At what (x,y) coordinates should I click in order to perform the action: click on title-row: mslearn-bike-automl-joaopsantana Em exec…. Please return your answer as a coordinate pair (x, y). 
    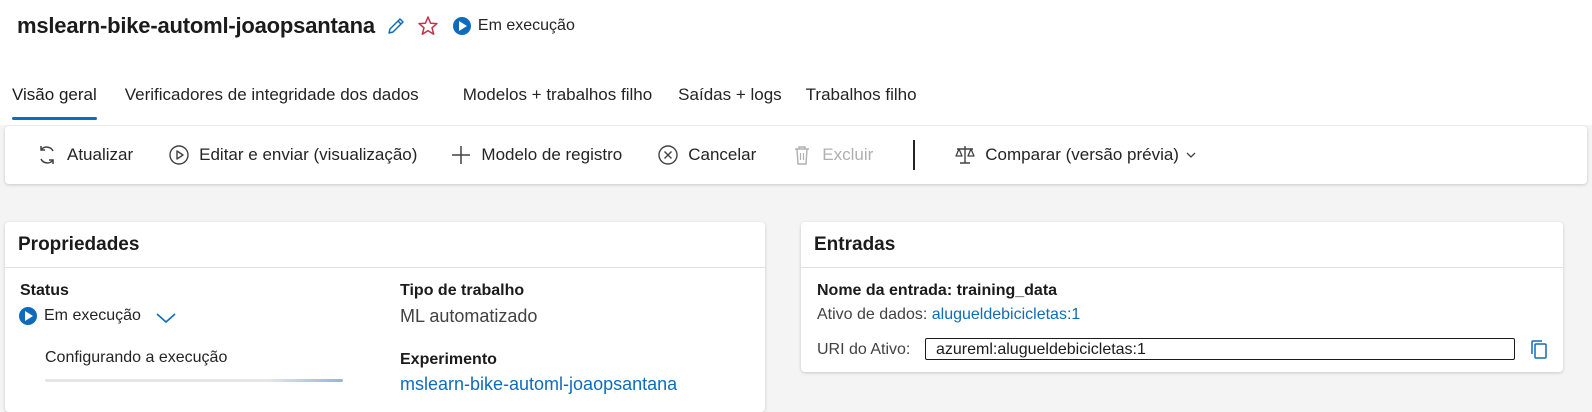
    Looking at the image, I should click on (296, 26).